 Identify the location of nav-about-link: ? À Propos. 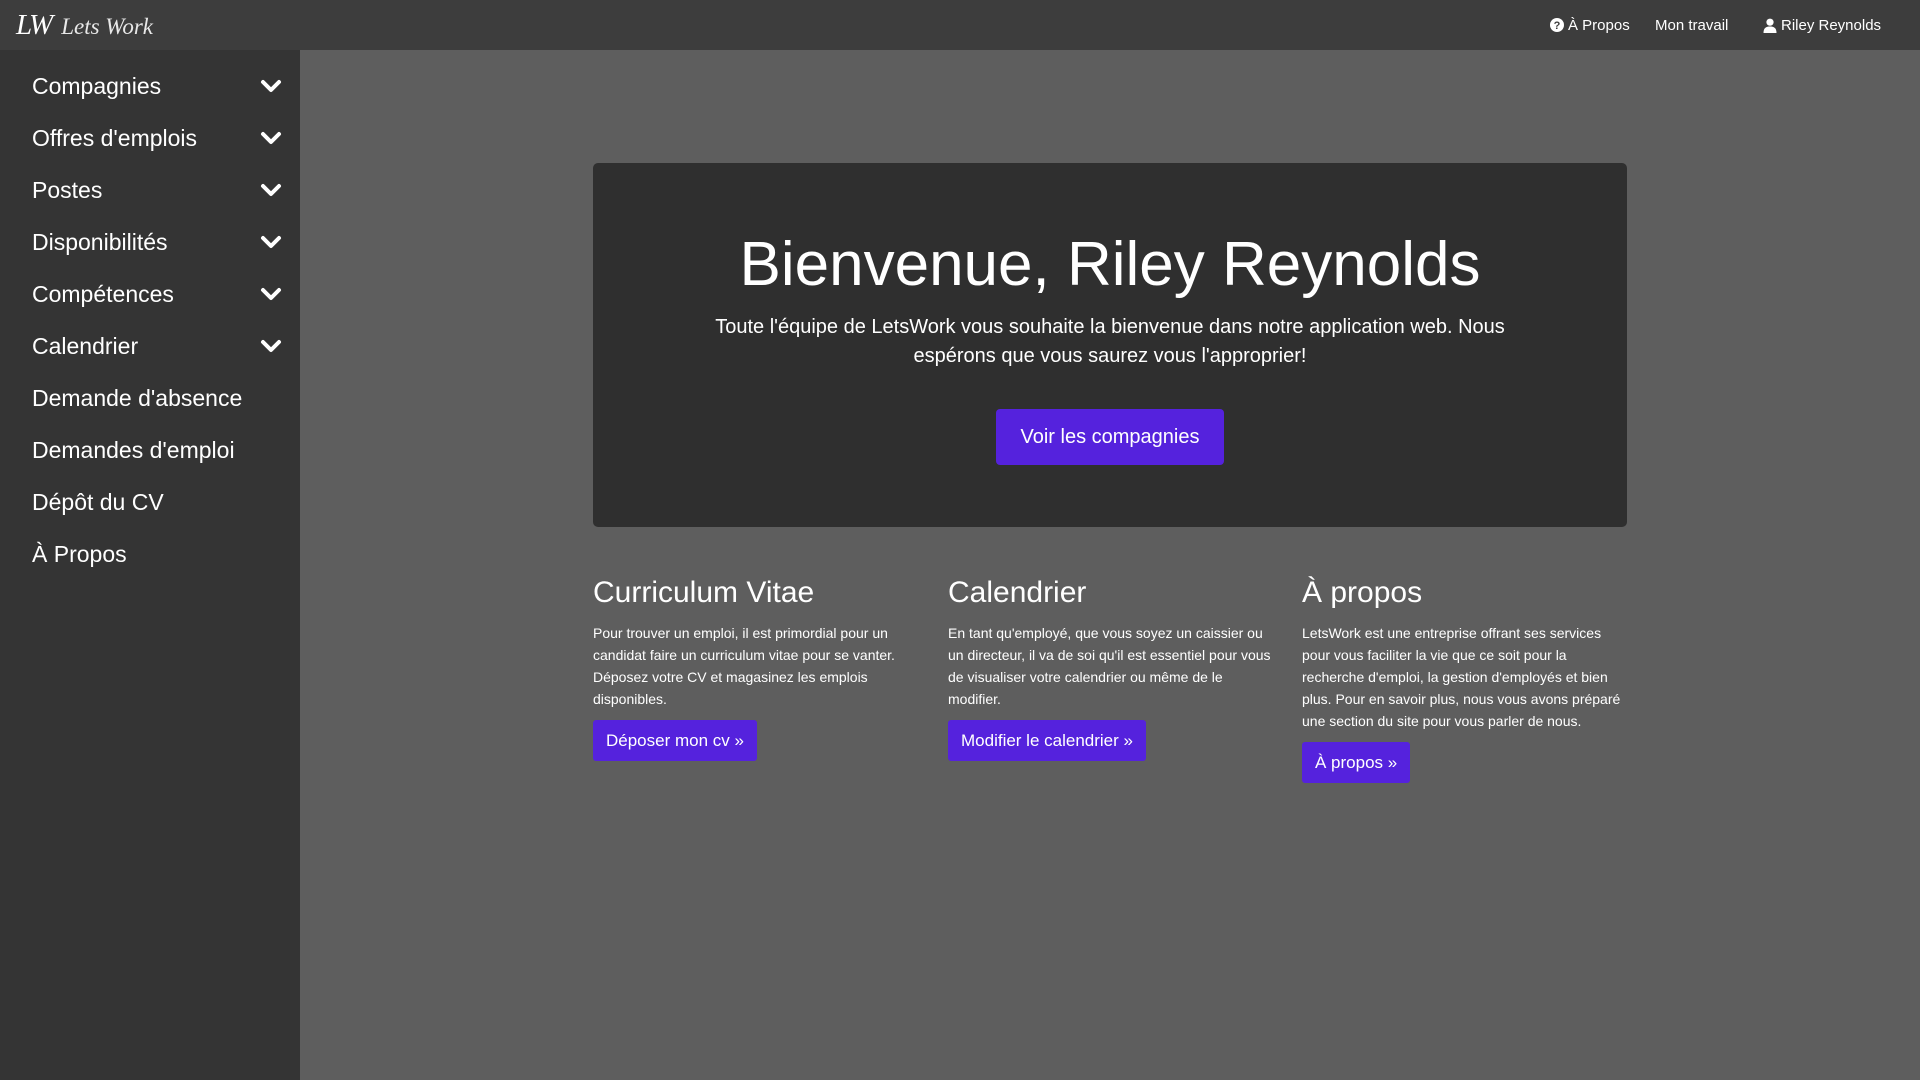
(1590, 25).